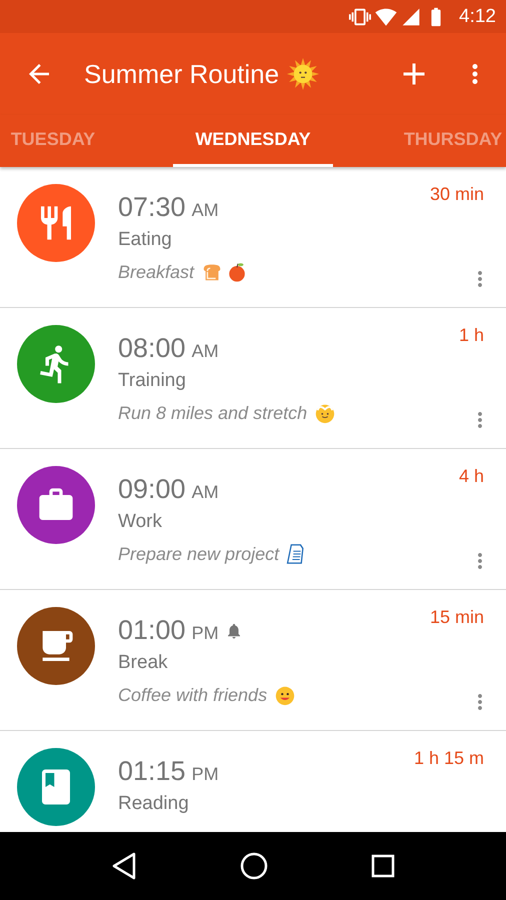 This screenshot has height=900, width=506. Describe the element at coordinates (253, 141) in the screenshot. I see `day-tab: WEDNESDAY` at that location.